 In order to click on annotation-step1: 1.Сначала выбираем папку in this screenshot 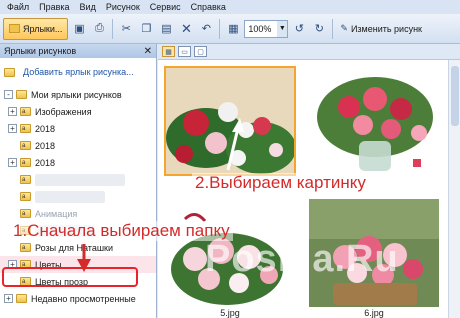, I will do `click(121, 231)`.